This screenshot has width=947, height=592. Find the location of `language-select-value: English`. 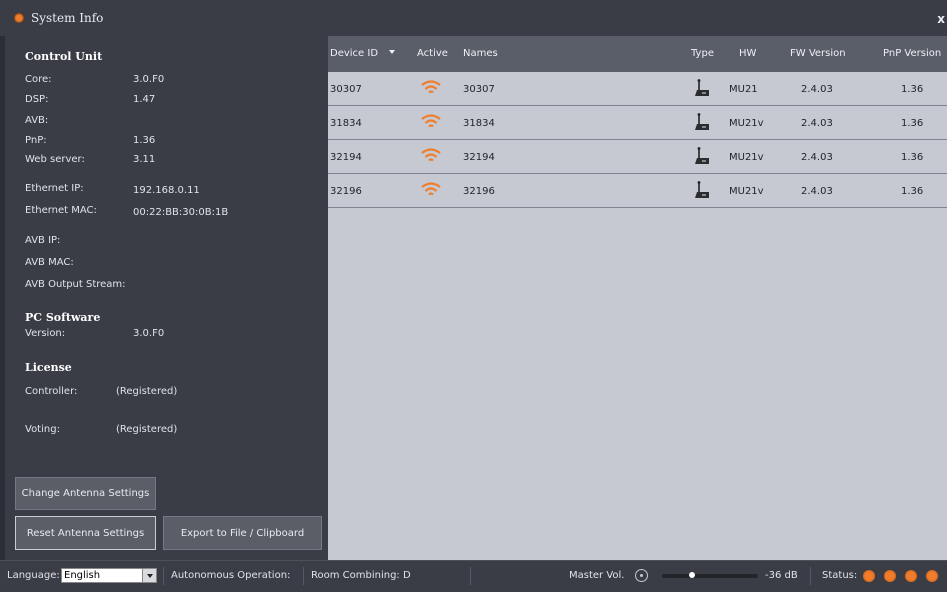

language-select-value: English is located at coordinates (82, 575).